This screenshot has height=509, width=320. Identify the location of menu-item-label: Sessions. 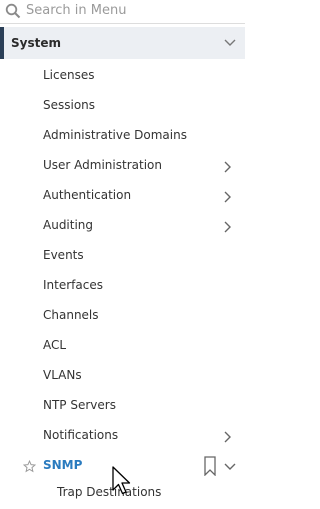
(69, 105).